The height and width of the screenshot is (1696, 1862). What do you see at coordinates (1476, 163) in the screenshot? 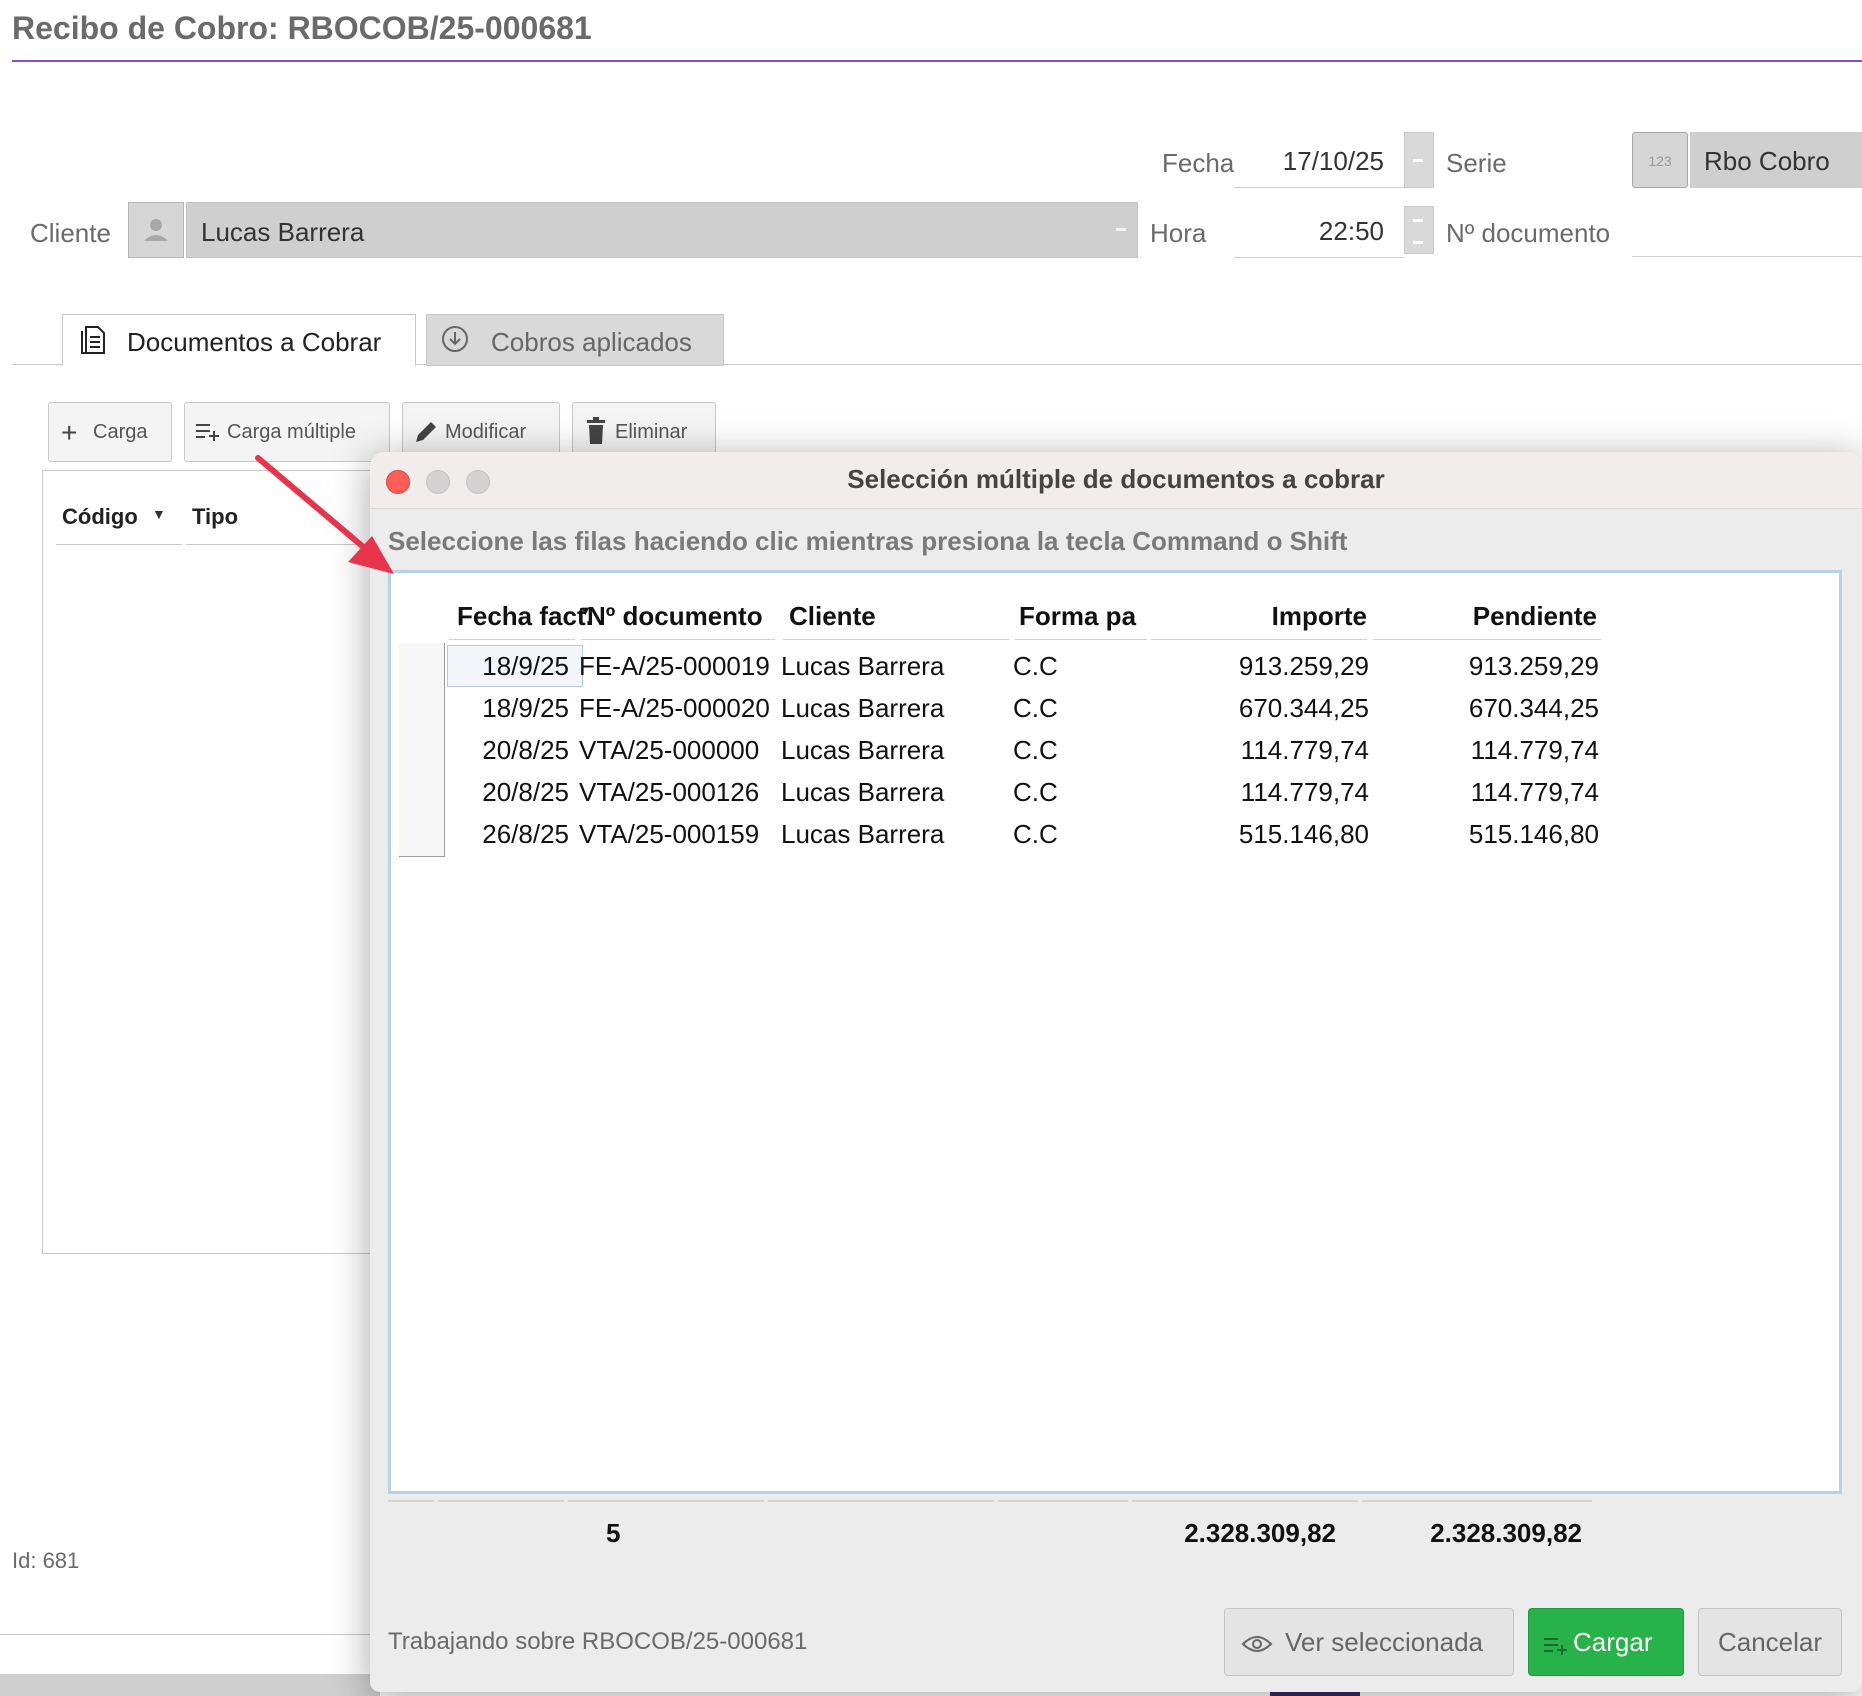
I see `serie-label: Serie` at bounding box center [1476, 163].